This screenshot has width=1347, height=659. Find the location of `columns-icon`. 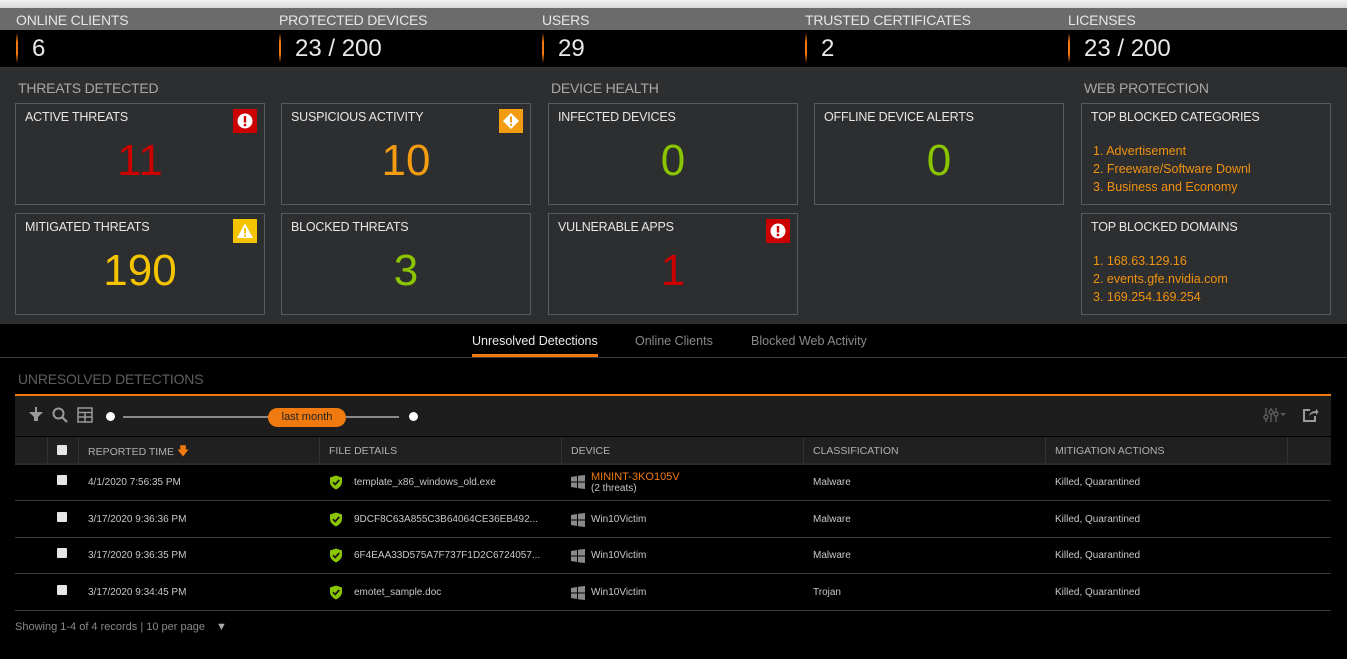

columns-icon is located at coordinates (85, 415).